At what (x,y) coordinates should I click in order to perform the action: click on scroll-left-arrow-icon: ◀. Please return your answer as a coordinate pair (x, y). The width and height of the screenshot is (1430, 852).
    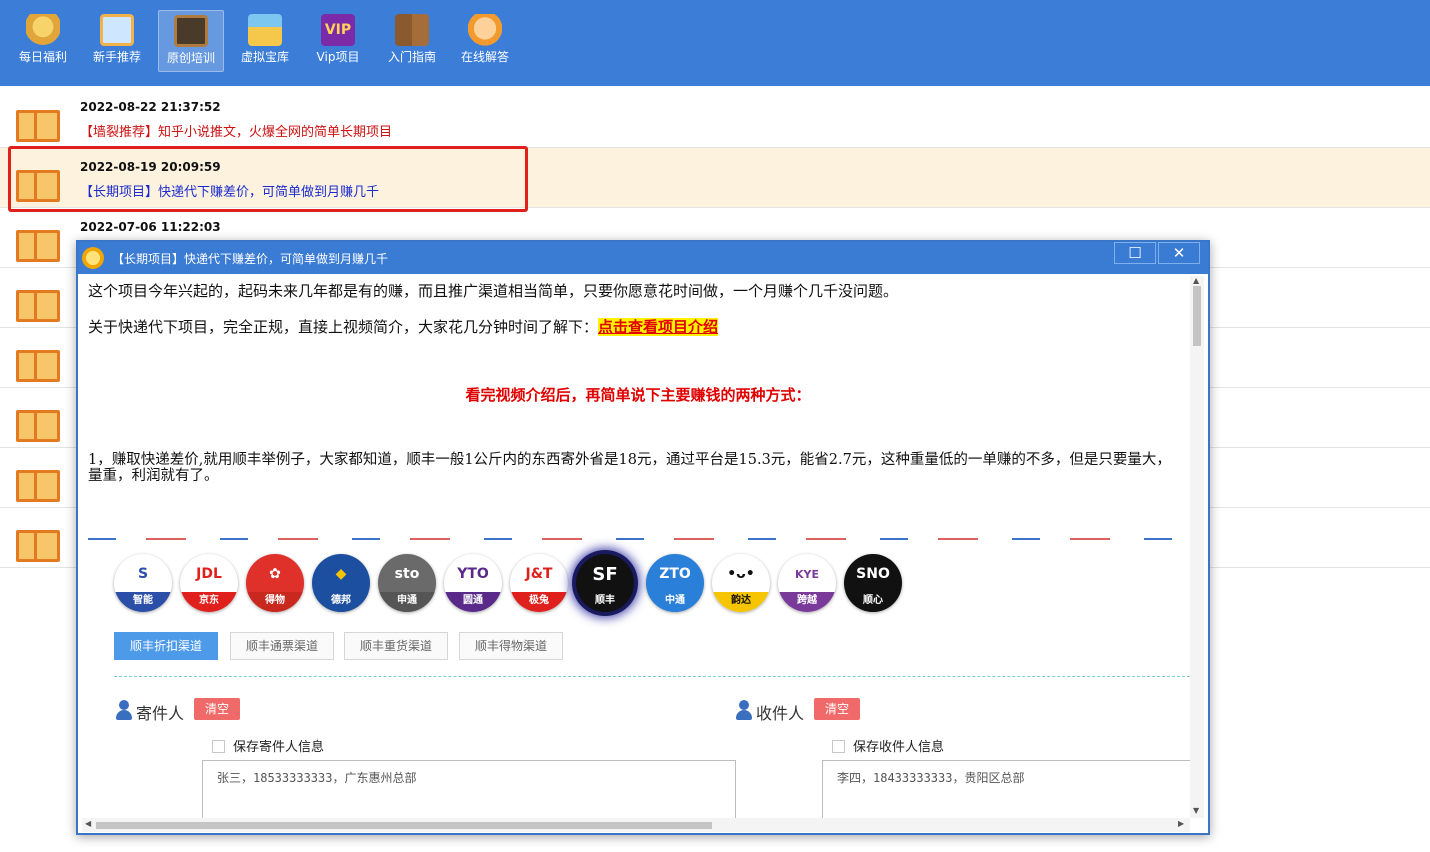
    Looking at the image, I should click on (88, 823).